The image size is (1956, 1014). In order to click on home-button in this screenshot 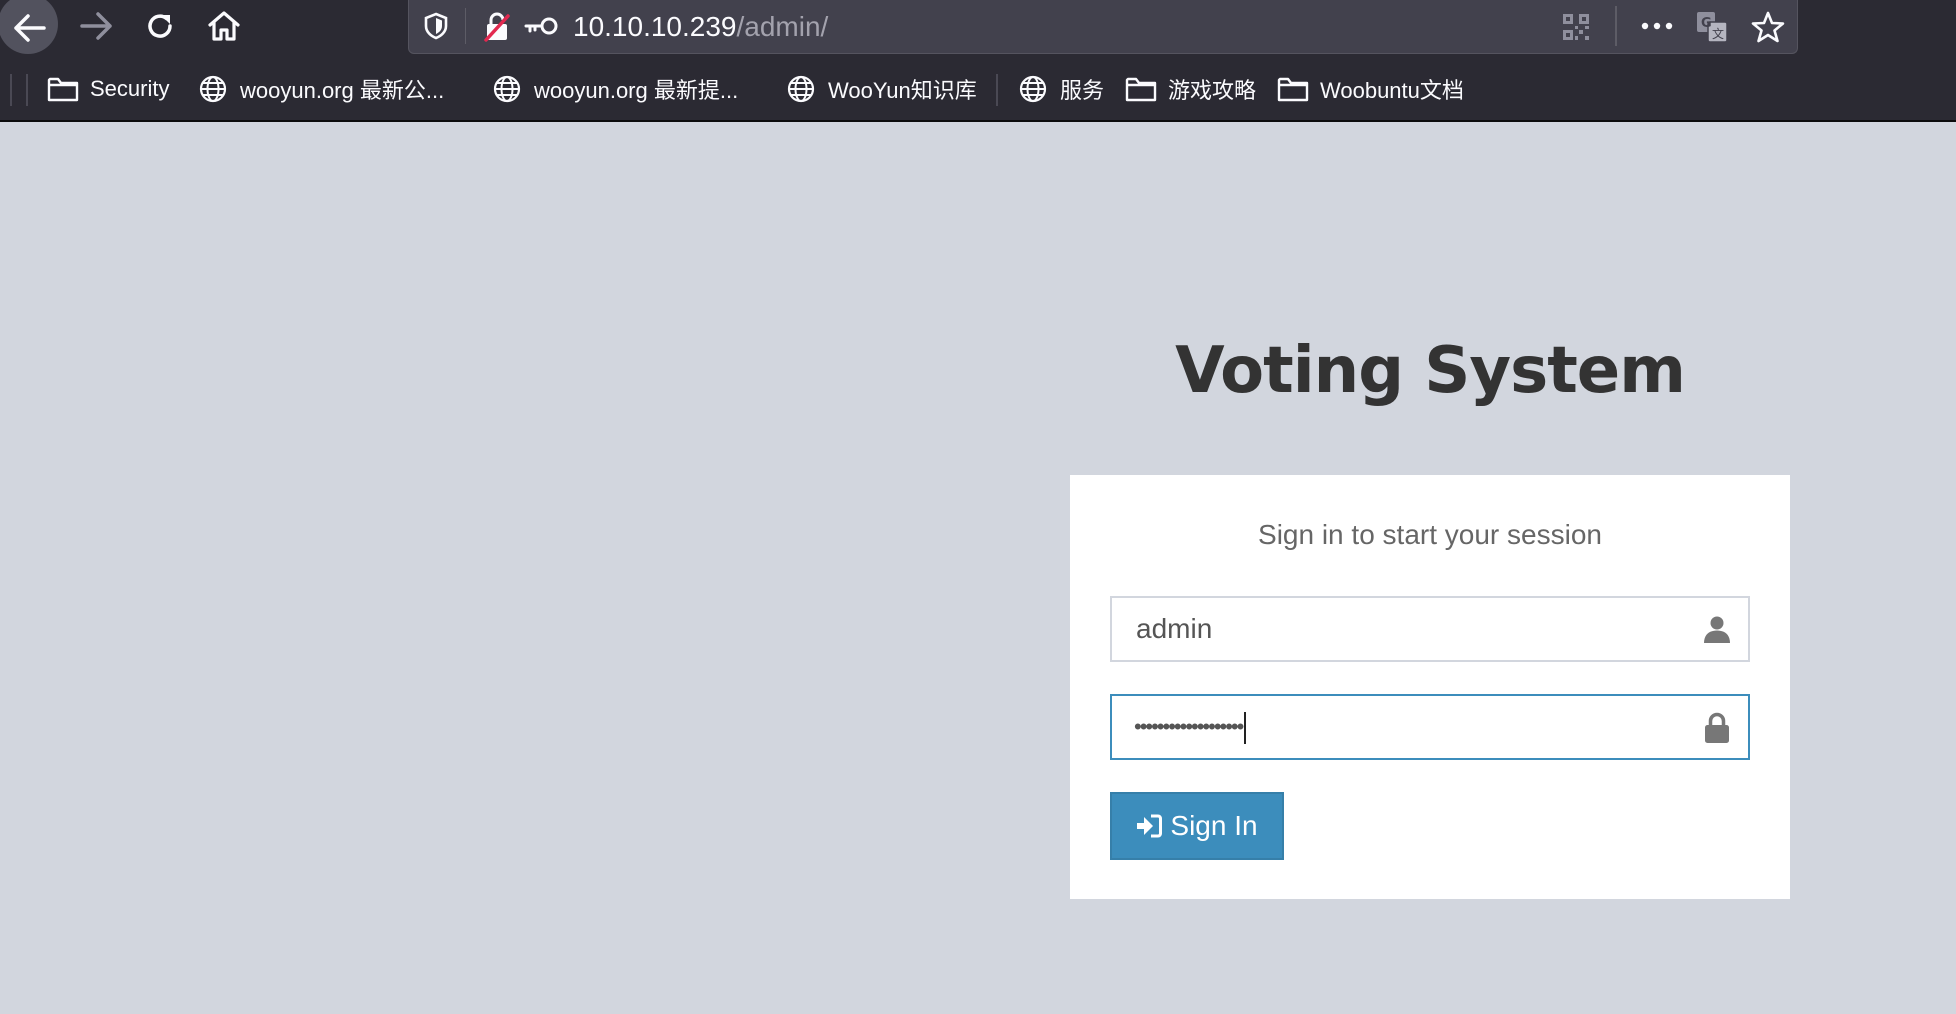, I will do `click(224, 26)`.